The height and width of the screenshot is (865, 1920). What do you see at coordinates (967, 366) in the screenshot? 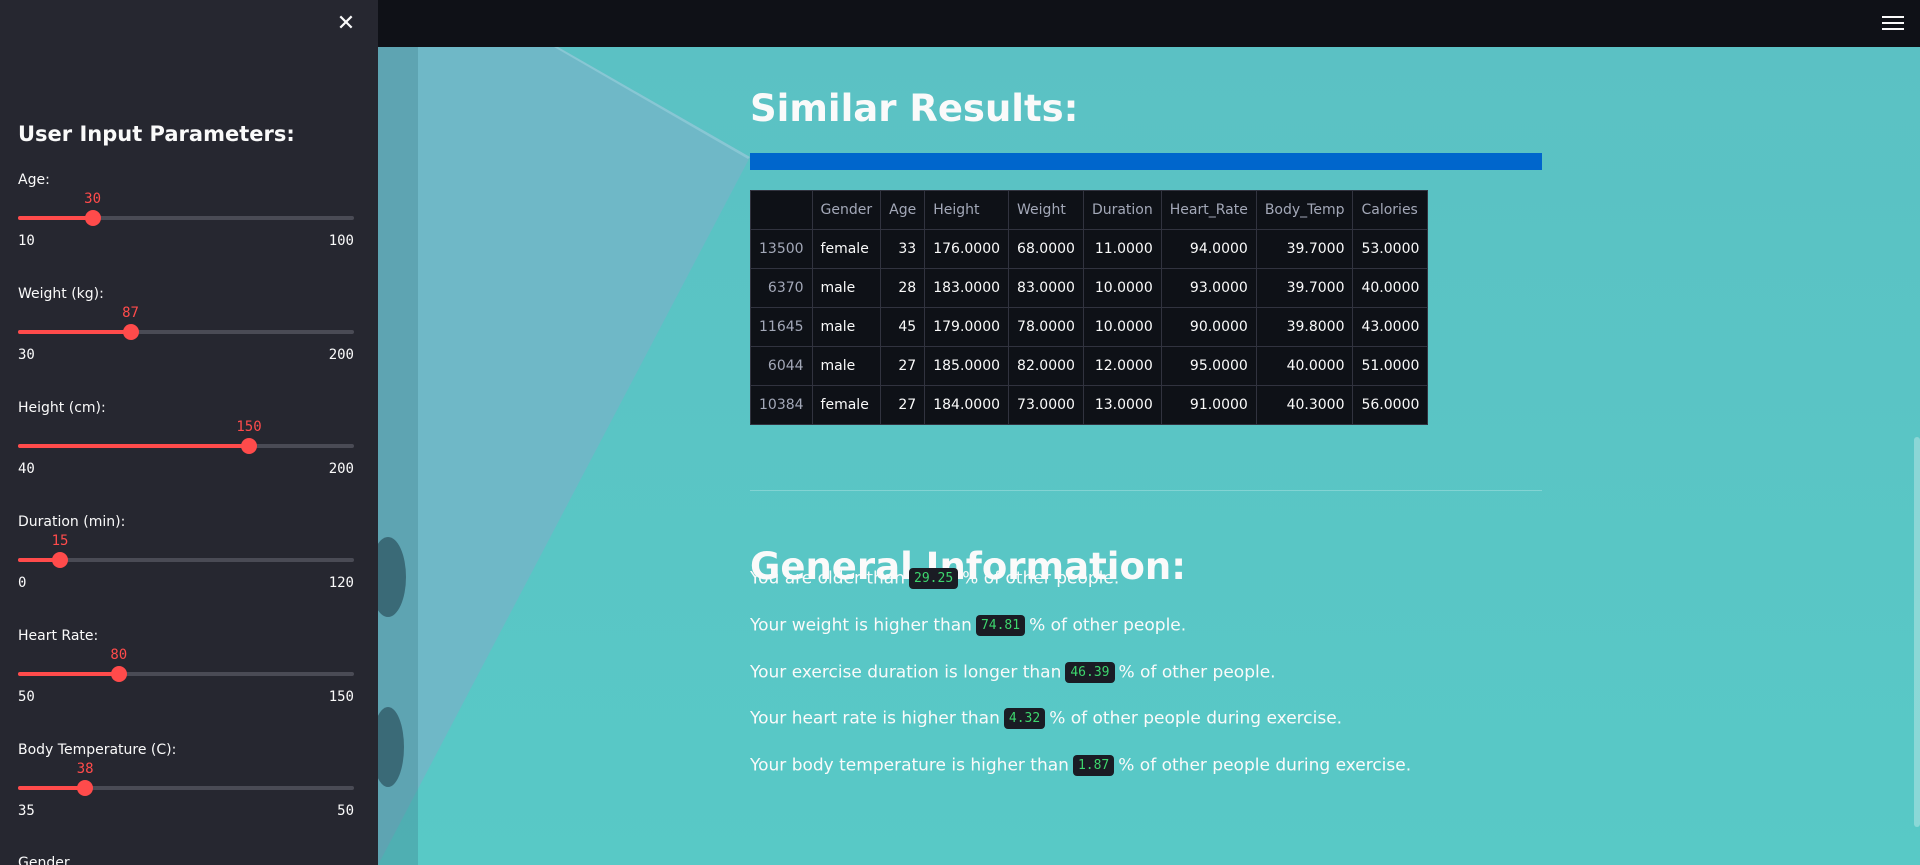
I see `table-cell: 185.0000` at bounding box center [967, 366].